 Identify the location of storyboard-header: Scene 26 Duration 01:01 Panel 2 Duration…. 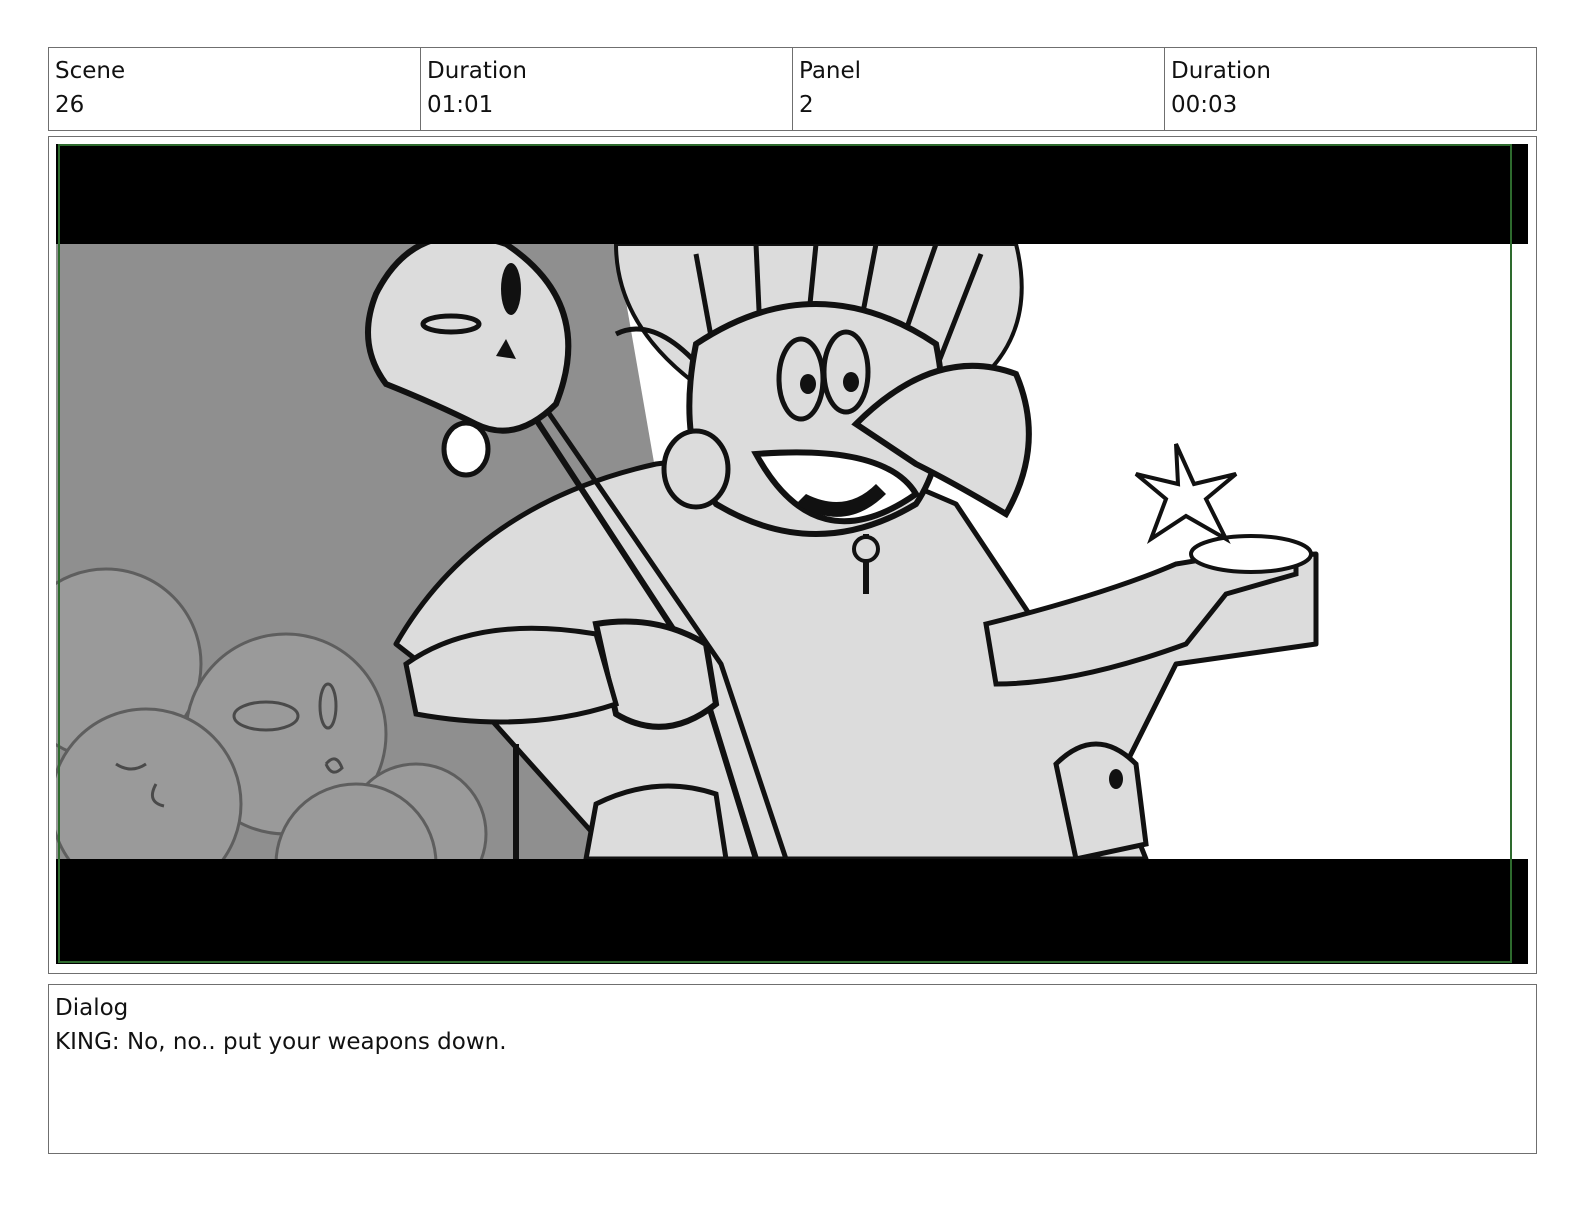
(792, 89).